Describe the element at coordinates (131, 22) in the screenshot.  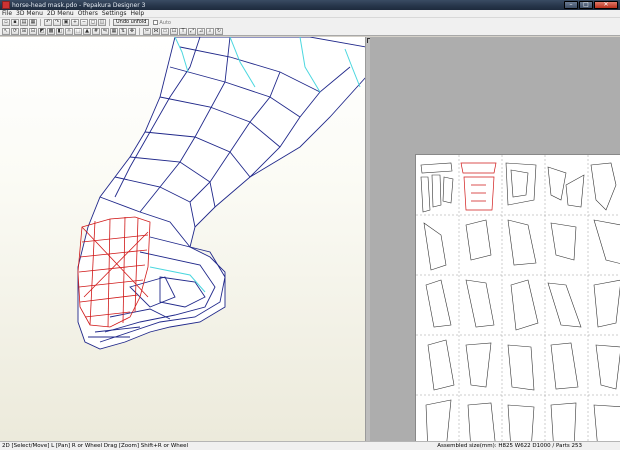
I see `undo-unfold-button: Undo unfold` at that location.